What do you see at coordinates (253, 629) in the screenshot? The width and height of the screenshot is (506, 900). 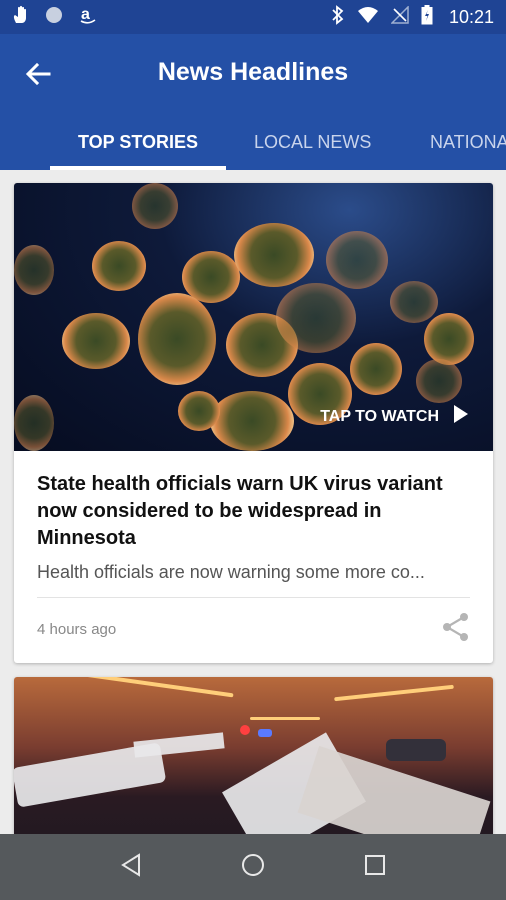 I see `article-meta: 4 hours ago` at bounding box center [253, 629].